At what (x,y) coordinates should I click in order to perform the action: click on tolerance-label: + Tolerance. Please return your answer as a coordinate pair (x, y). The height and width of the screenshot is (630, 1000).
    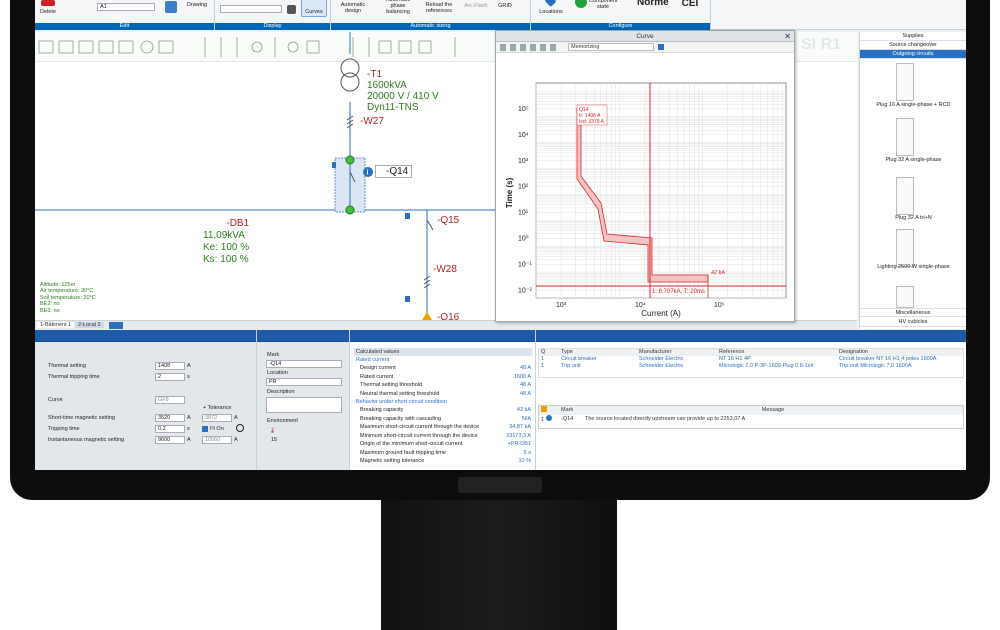
    Looking at the image, I should click on (217, 408).